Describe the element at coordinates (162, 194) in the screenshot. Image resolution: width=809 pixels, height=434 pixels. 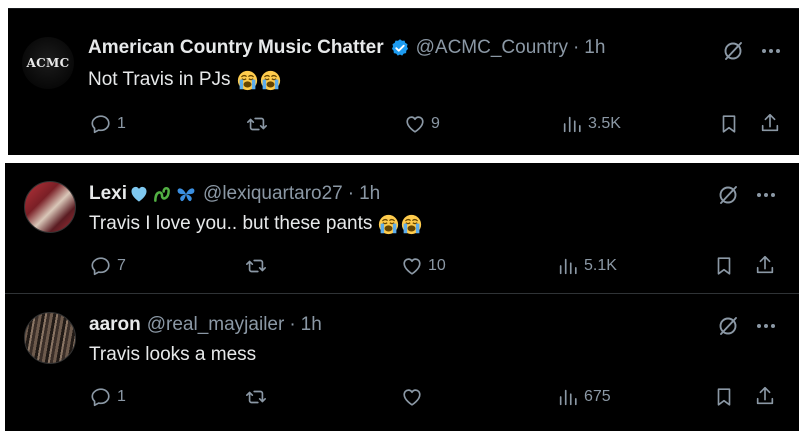
I see `green-knot-icon` at that location.